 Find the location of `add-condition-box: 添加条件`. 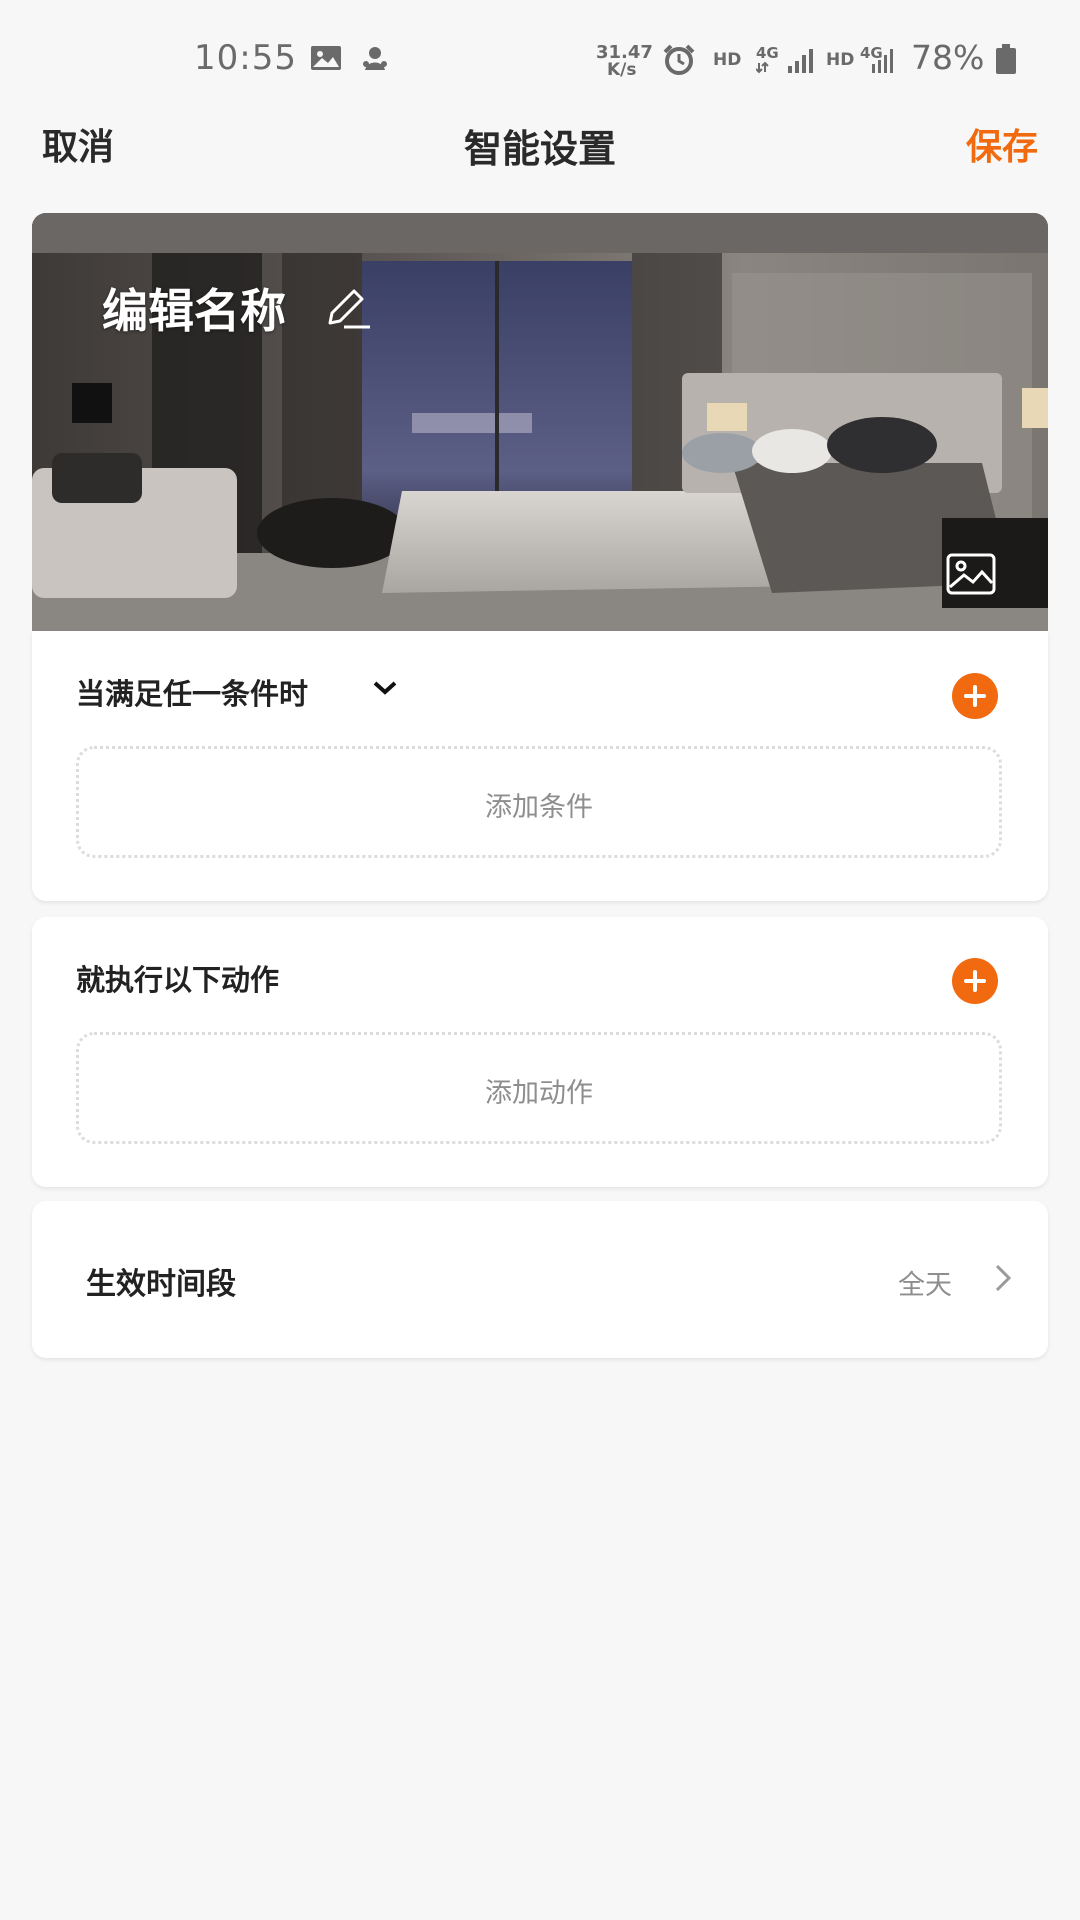

add-condition-box: 添加条件 is located at coordinates (539, 802).